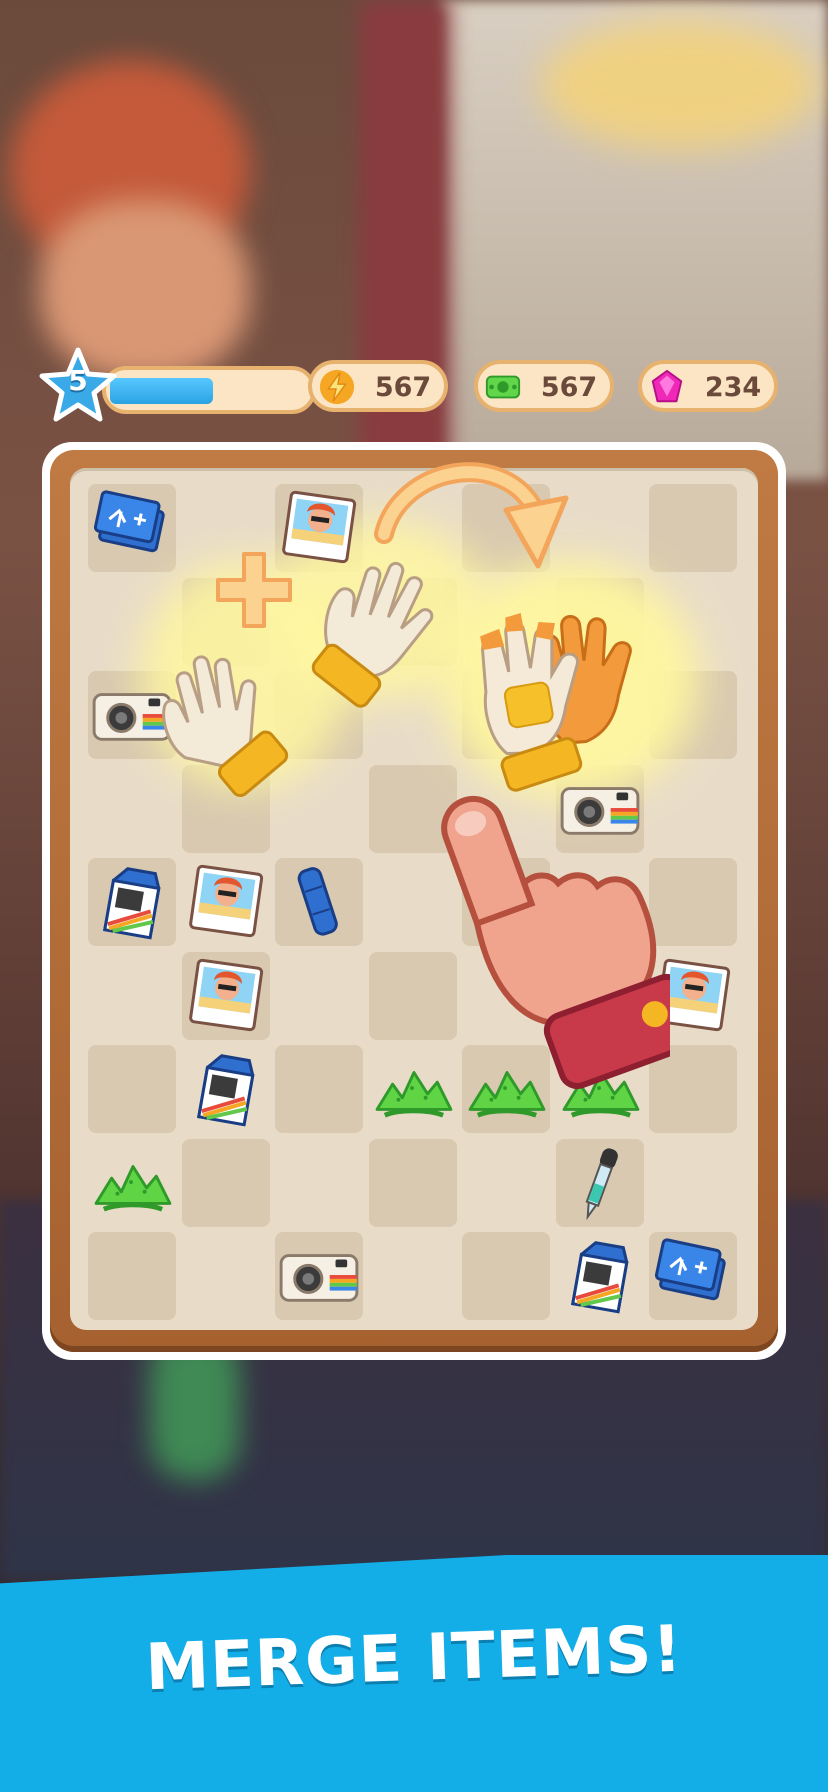 The height and width of the screenshot is (1792, 828). What do you see at coordinates (555, 943) in the screenshot?
I see `pointing-hand-icon` at bounding box center [555, 943].